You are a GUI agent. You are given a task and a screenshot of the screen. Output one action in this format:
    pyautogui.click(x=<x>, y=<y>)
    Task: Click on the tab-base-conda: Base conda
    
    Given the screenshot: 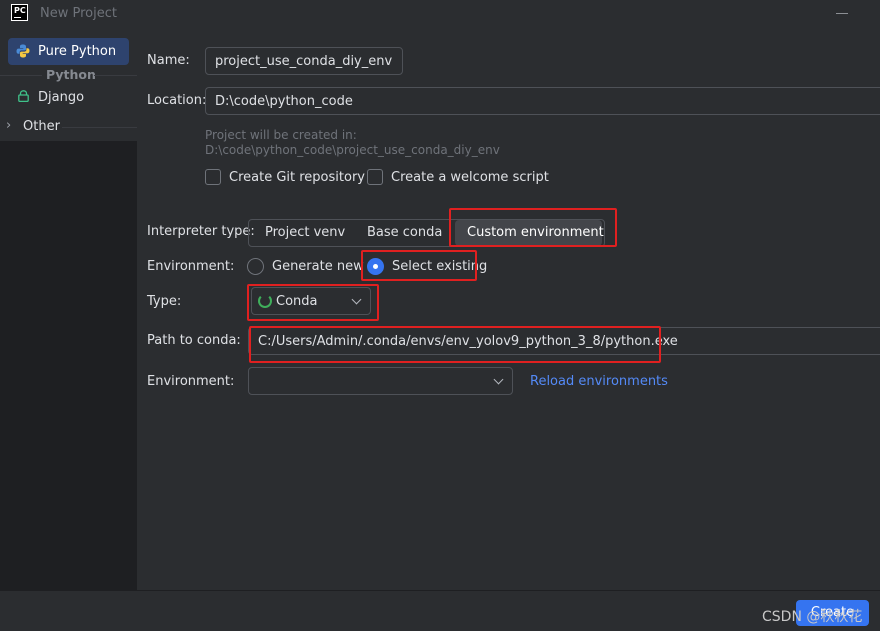 What is the action you would take?
    pyautogui.click(x=404, y=232)
    